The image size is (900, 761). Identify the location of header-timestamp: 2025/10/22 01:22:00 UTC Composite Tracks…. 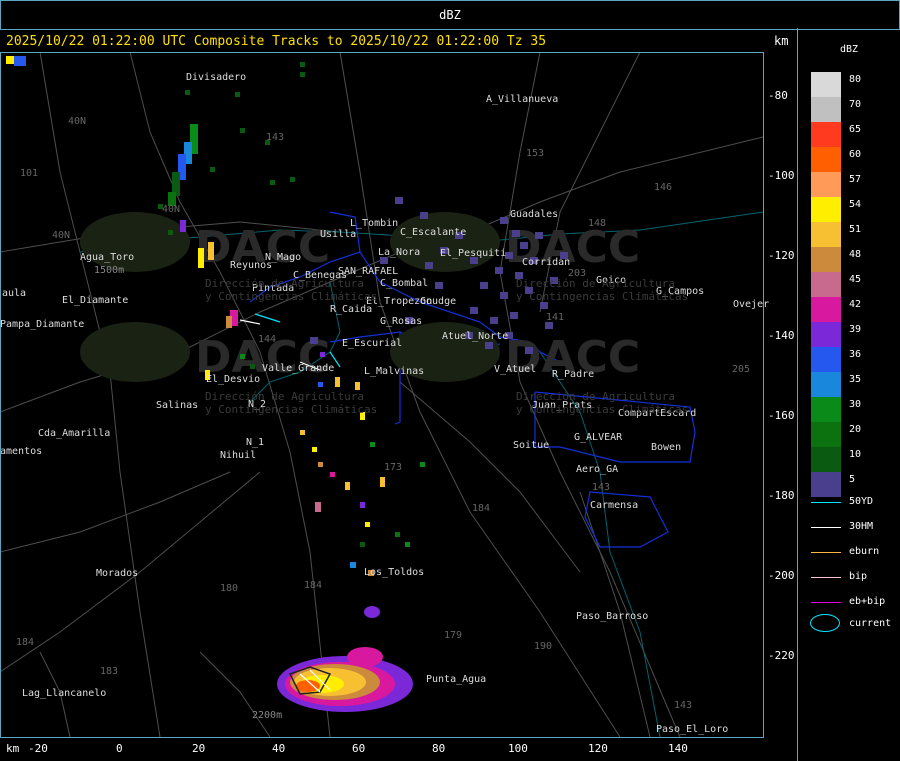
(276, 41).